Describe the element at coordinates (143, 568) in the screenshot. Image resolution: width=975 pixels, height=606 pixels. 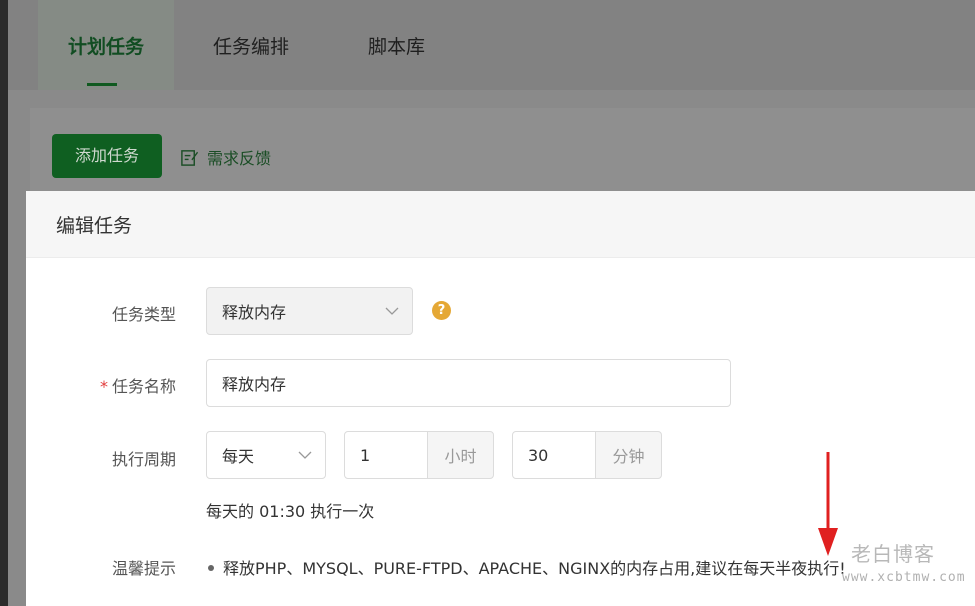
I see `tip-label-text: 温馨提示` at that location.